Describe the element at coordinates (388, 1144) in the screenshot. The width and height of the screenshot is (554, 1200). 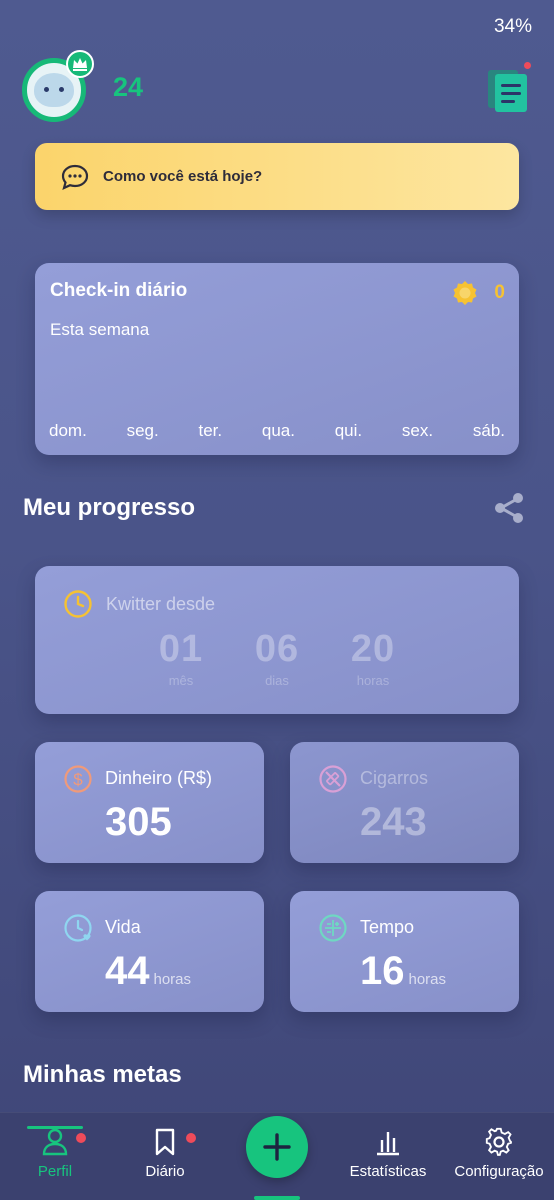
I see `bar-chart-icon` at that location.